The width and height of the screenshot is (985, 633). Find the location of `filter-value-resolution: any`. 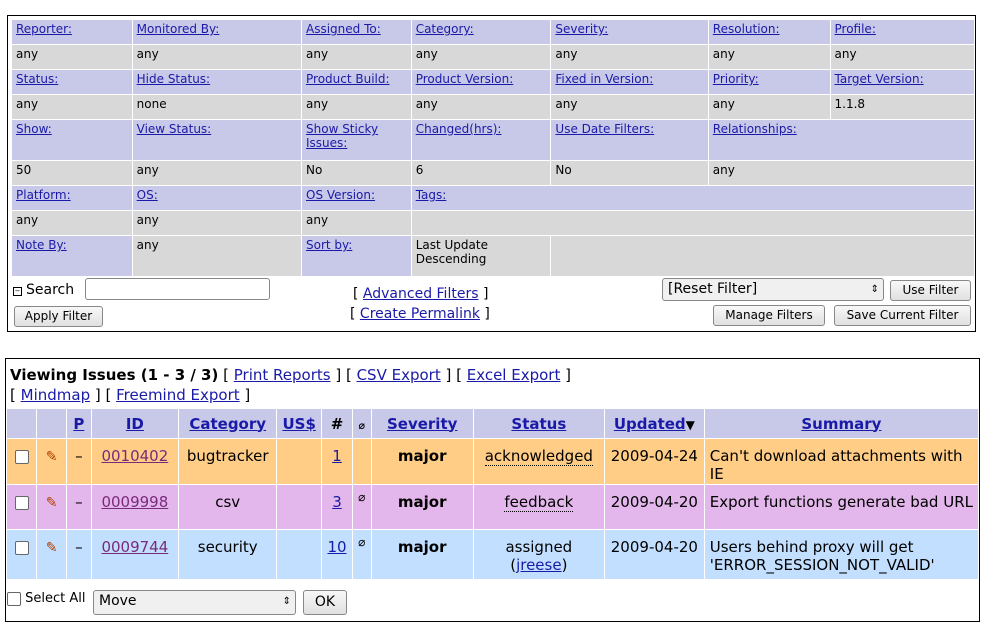

filter-value-resolution: any is located at coordinates (769, 57).